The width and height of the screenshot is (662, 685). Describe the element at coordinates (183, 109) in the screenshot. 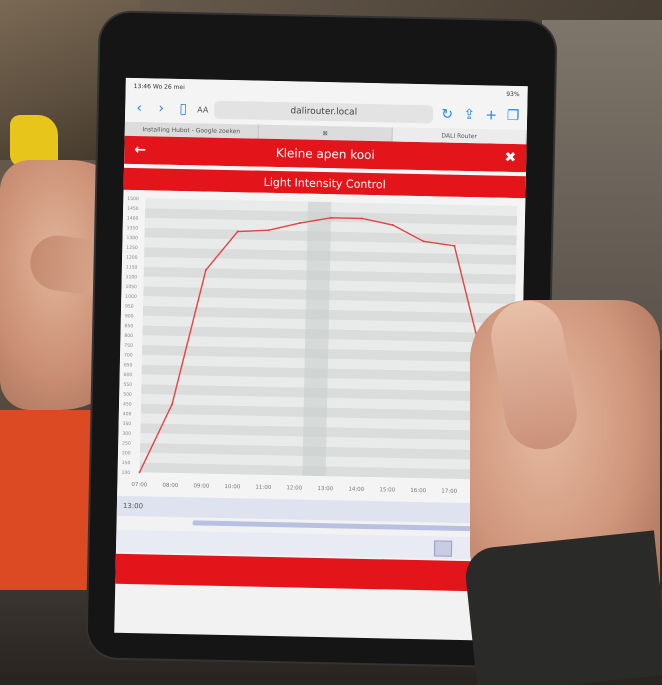

I see `bookmarks-icon: ▯` at that location.